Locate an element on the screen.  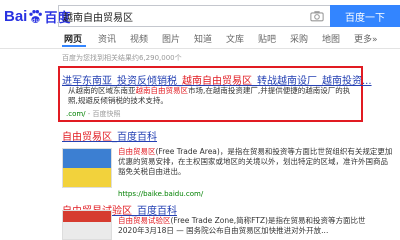
result-title-2: 自由贸易区_百度百科 is located at coordinates (109, 135).